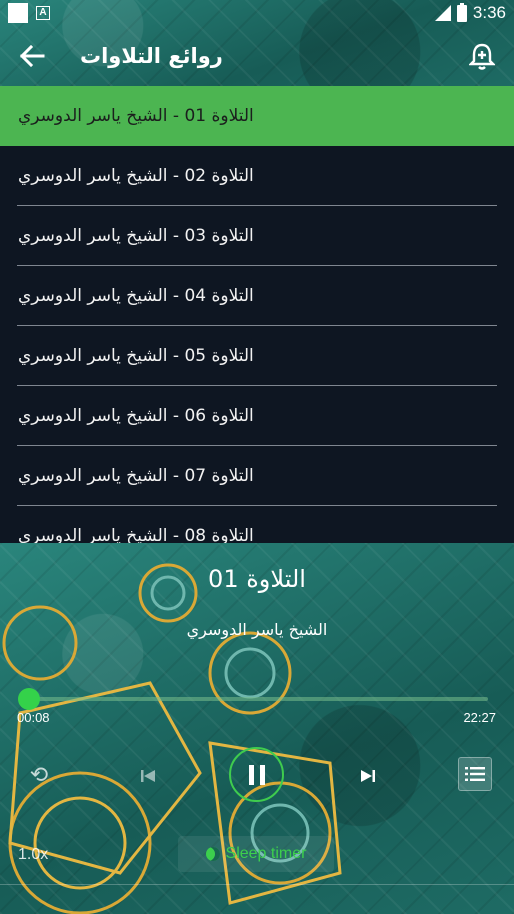 Image resolution: width=514 pixels, height=914 pixels. I want to click on track-item: التلاوة 05 - الشيخ ياسر الدوسري, so click(257, 356).